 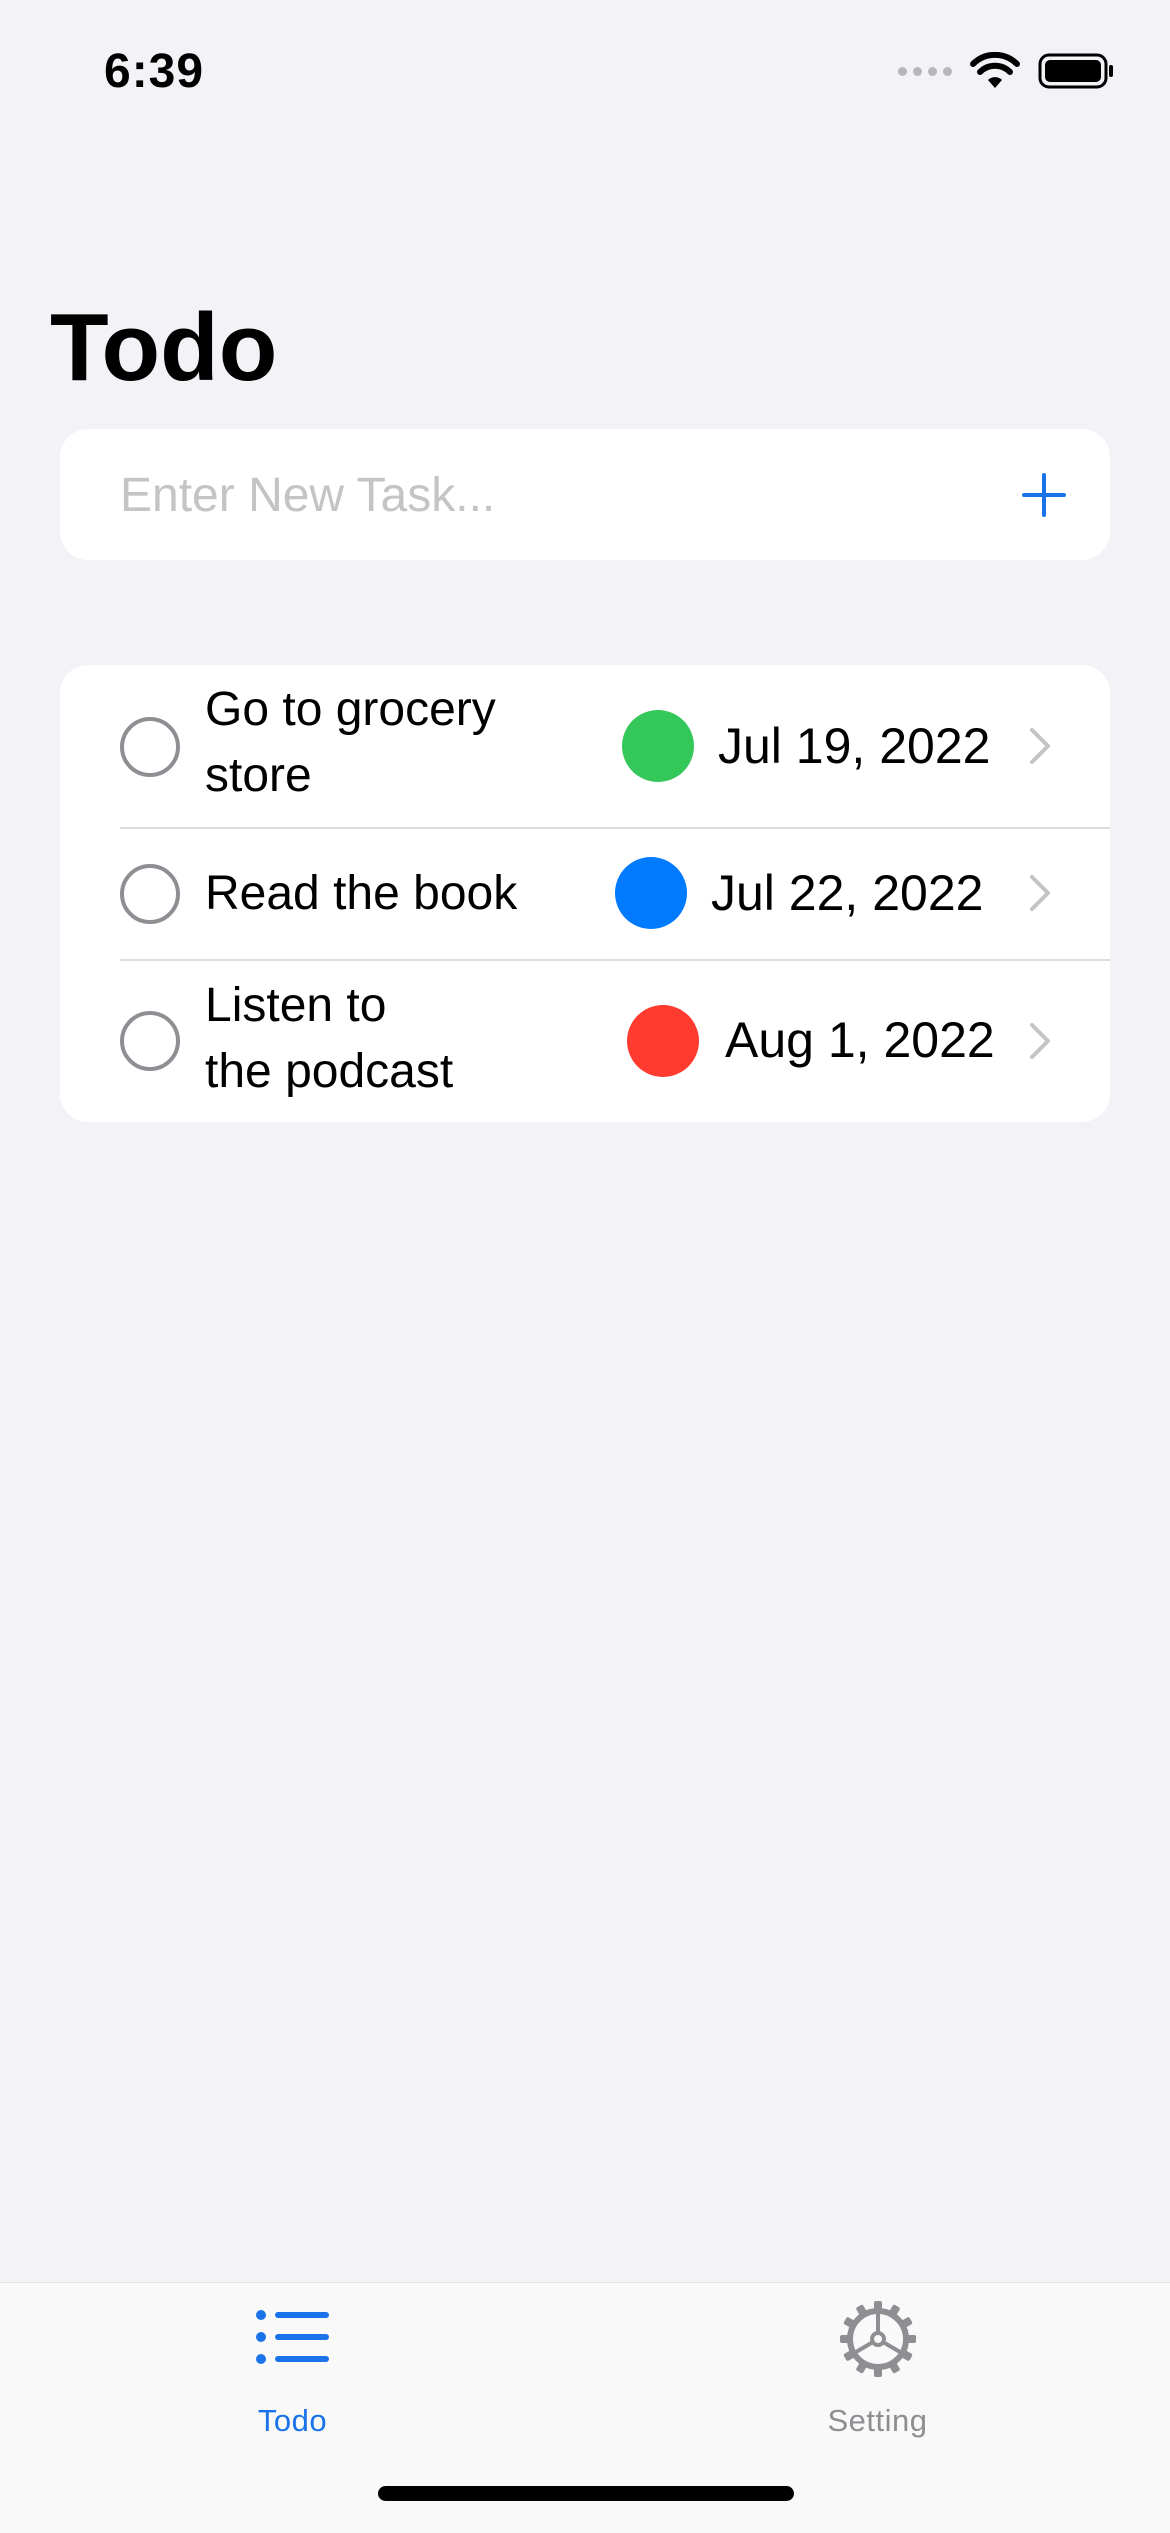 What do you see at coordinates (995, 70) in the screenshot?
I see `wifi-icon` at bounding box center [995, 70].